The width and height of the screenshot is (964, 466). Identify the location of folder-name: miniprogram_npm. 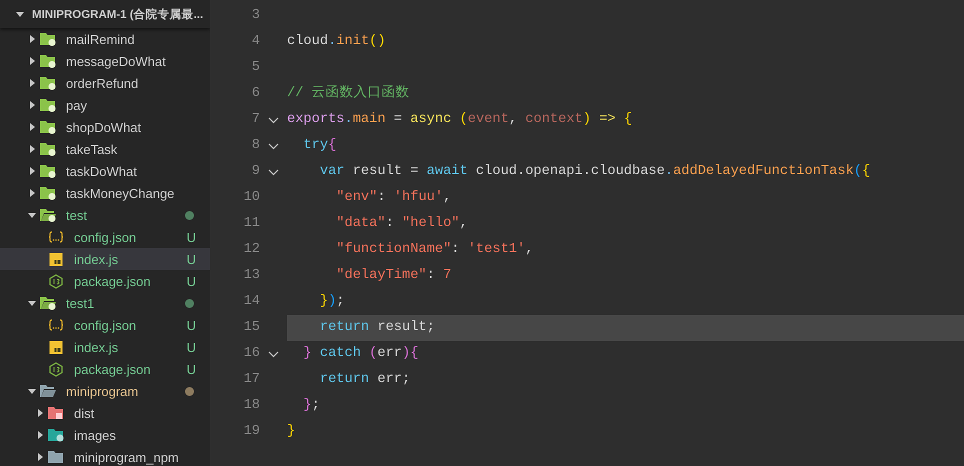
(127, 457).